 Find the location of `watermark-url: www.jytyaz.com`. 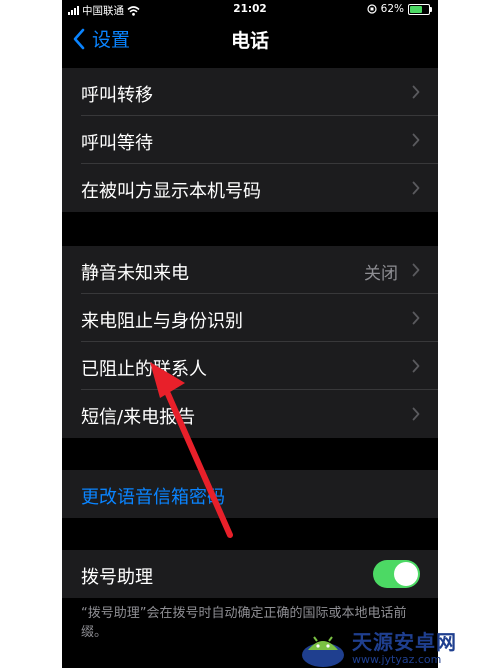

watermark-url: www.jytyaz.com is located at coordinates (397, 659).